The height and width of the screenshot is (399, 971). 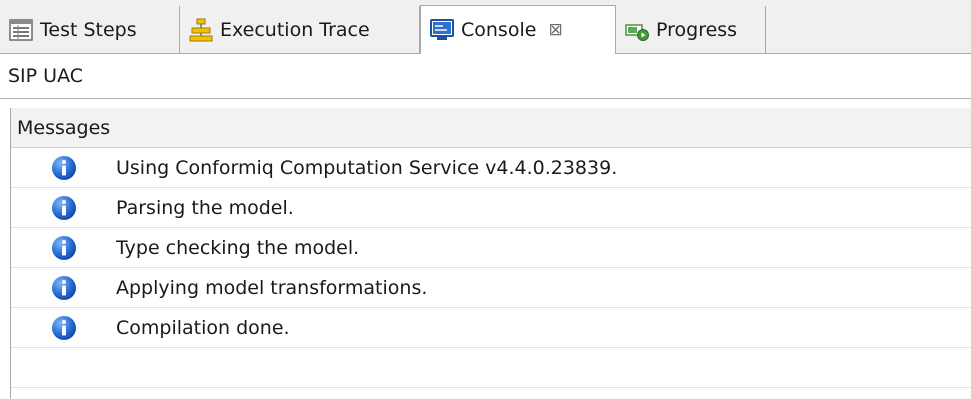 What do you see at coordinates (637, 32) in the screenshot?
I see `progress-icon` at bounding box center [637, 32].